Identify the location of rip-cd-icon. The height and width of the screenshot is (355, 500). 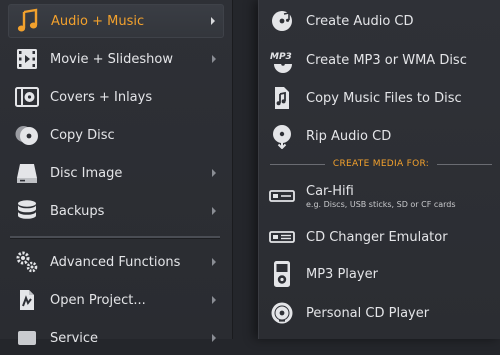
(282, 136).